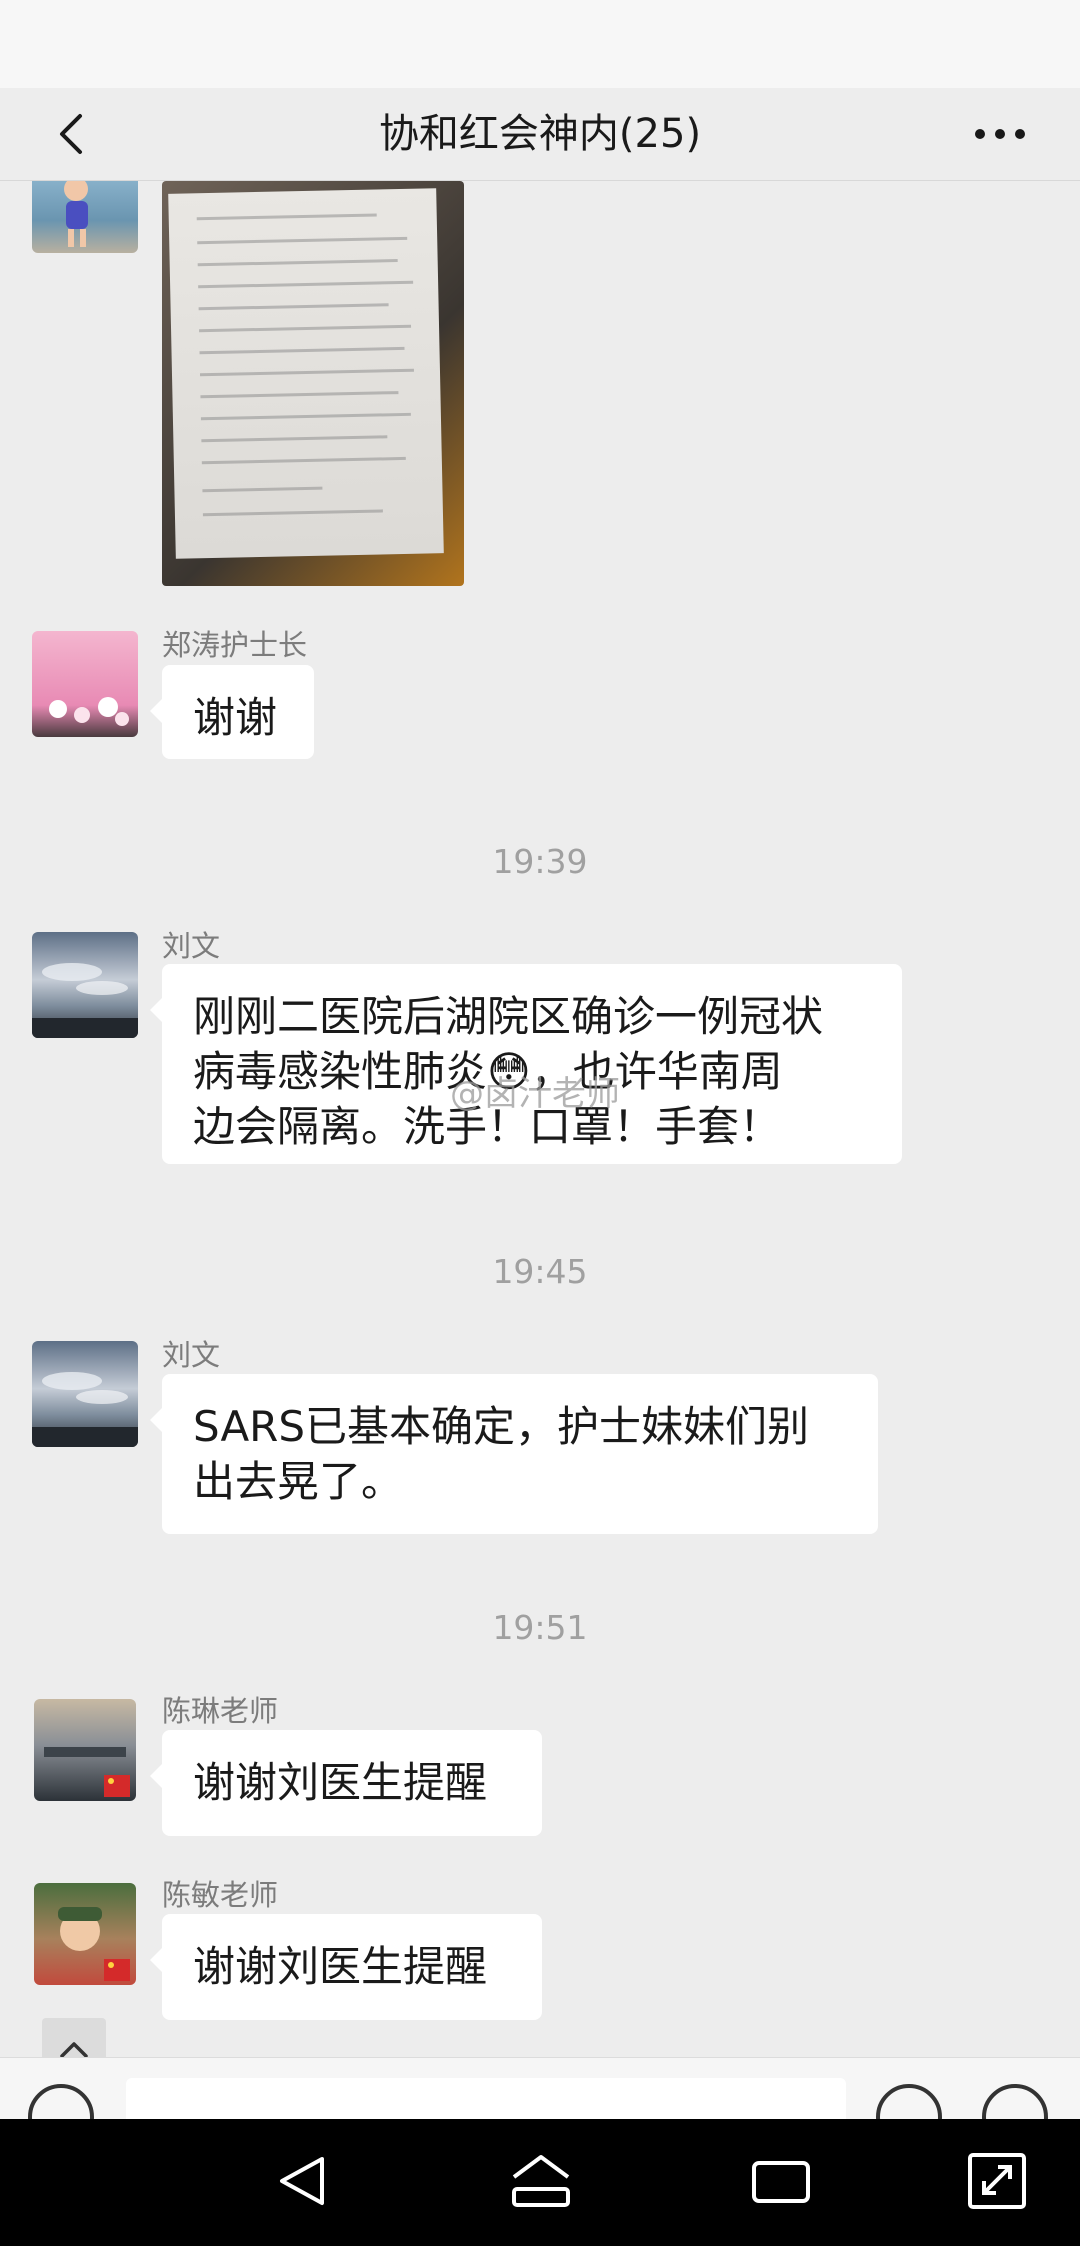  Describe the element at coordinates (220, 1711) in the screenshot. I see `sender-name: 陈琳老师` at that location.